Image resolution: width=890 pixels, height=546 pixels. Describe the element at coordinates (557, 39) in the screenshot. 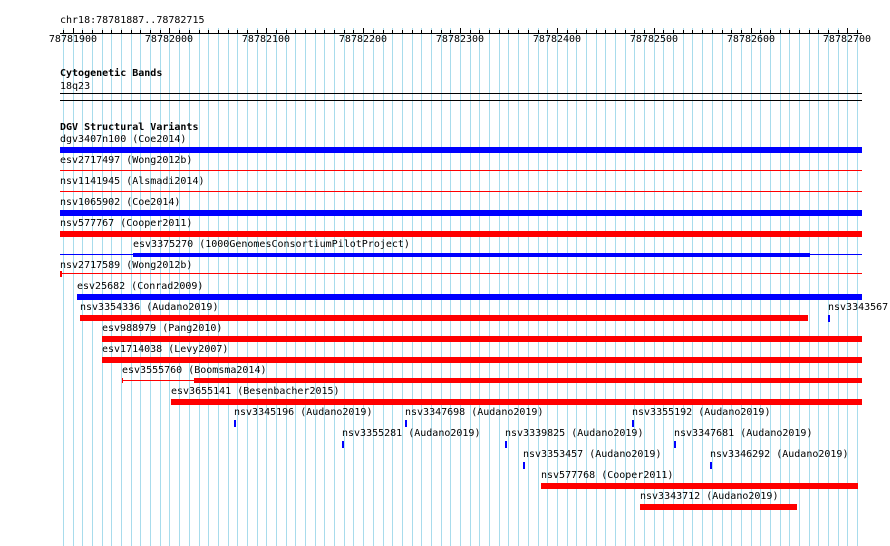

I see `ruler-tick-label: 78782400` at that location.